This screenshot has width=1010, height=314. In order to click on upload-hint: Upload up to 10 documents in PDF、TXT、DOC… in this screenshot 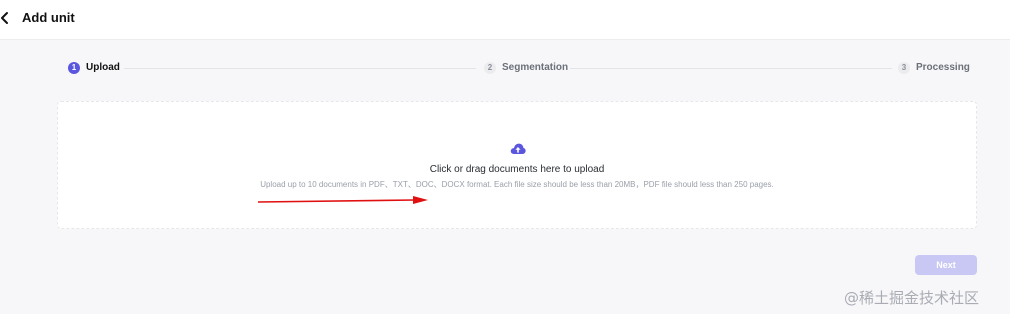, I will do `click(517, 184)`.